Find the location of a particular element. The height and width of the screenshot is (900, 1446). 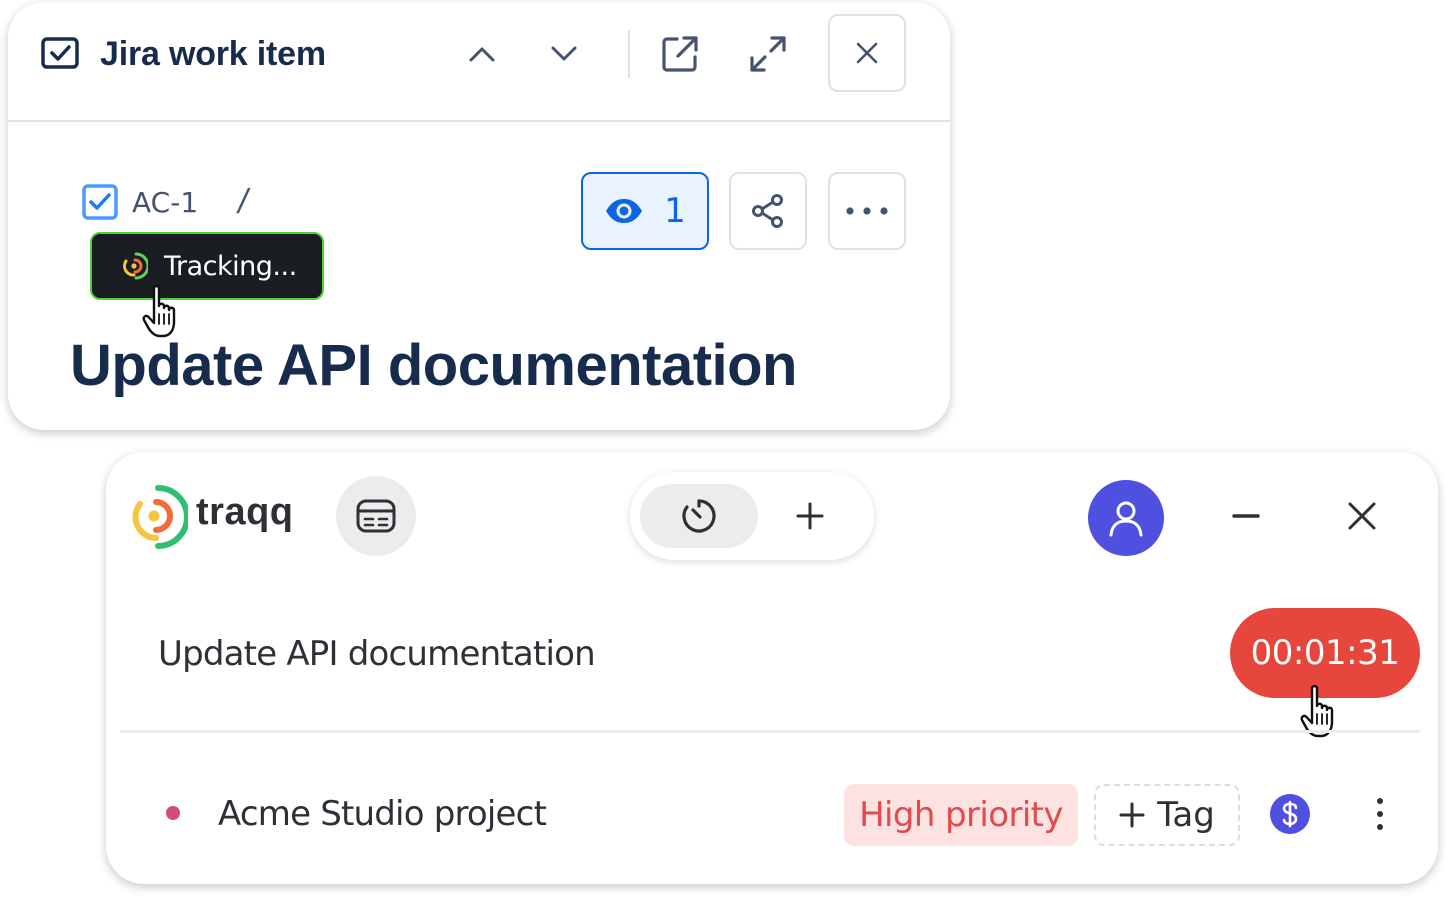

expand-button is located at coordinates (768, 54).